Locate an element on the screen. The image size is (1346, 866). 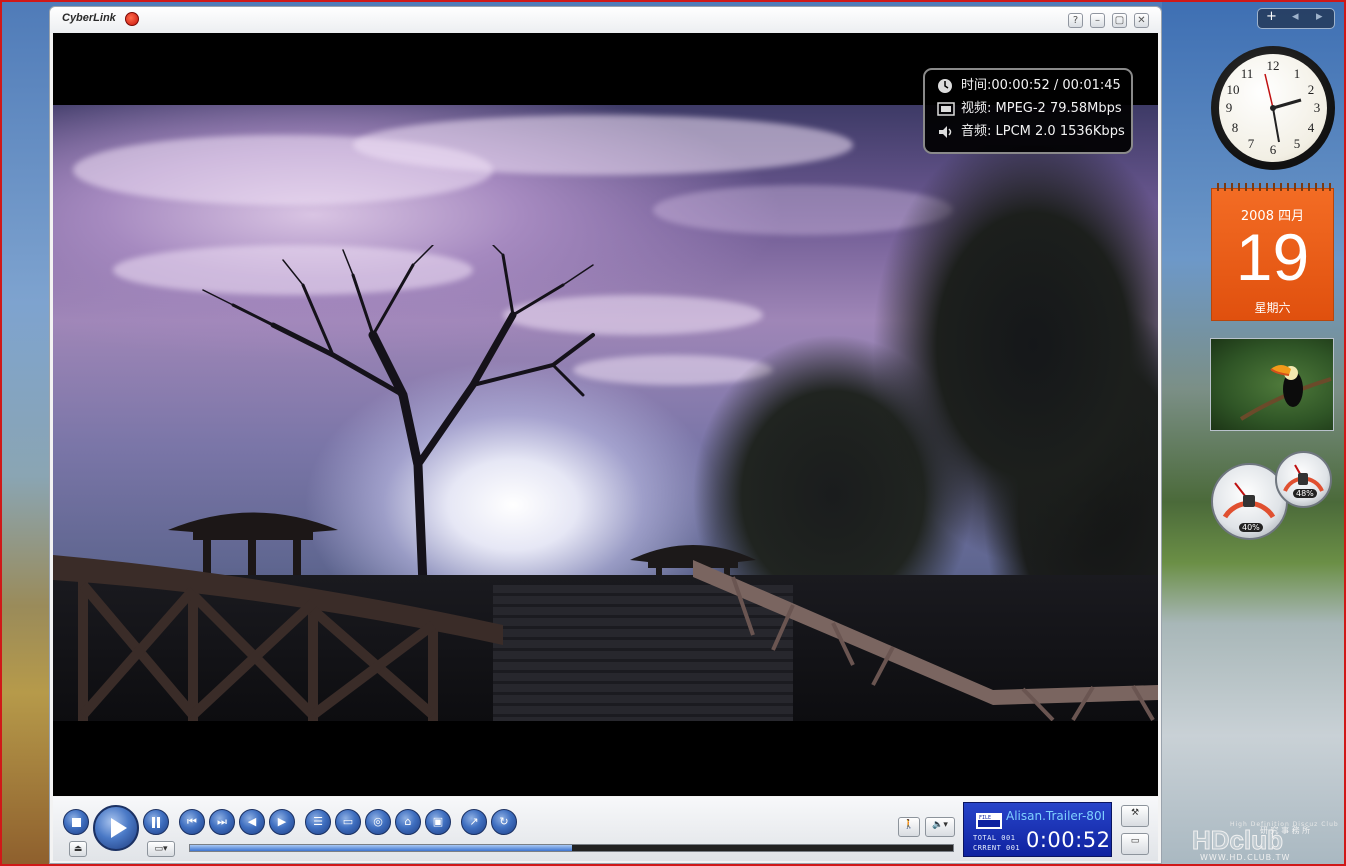
file-label: FILE is located at coordinates (985, 818).